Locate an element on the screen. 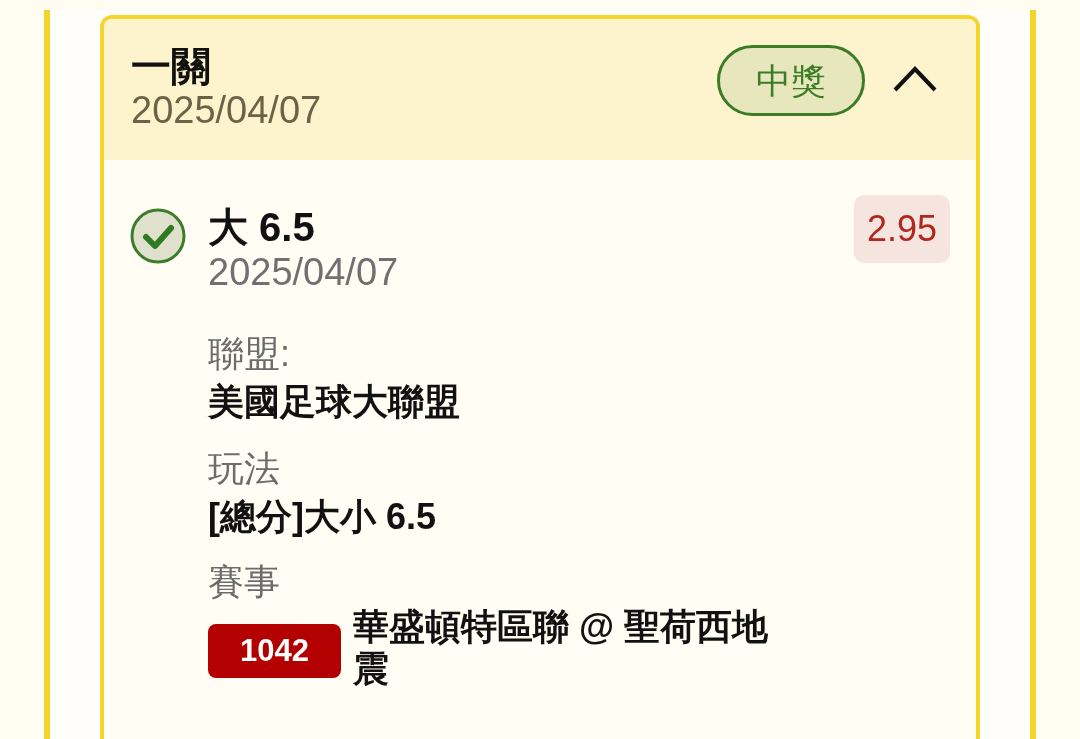  bet-date: 2025/04/07 is located at coordinates (226, 110).